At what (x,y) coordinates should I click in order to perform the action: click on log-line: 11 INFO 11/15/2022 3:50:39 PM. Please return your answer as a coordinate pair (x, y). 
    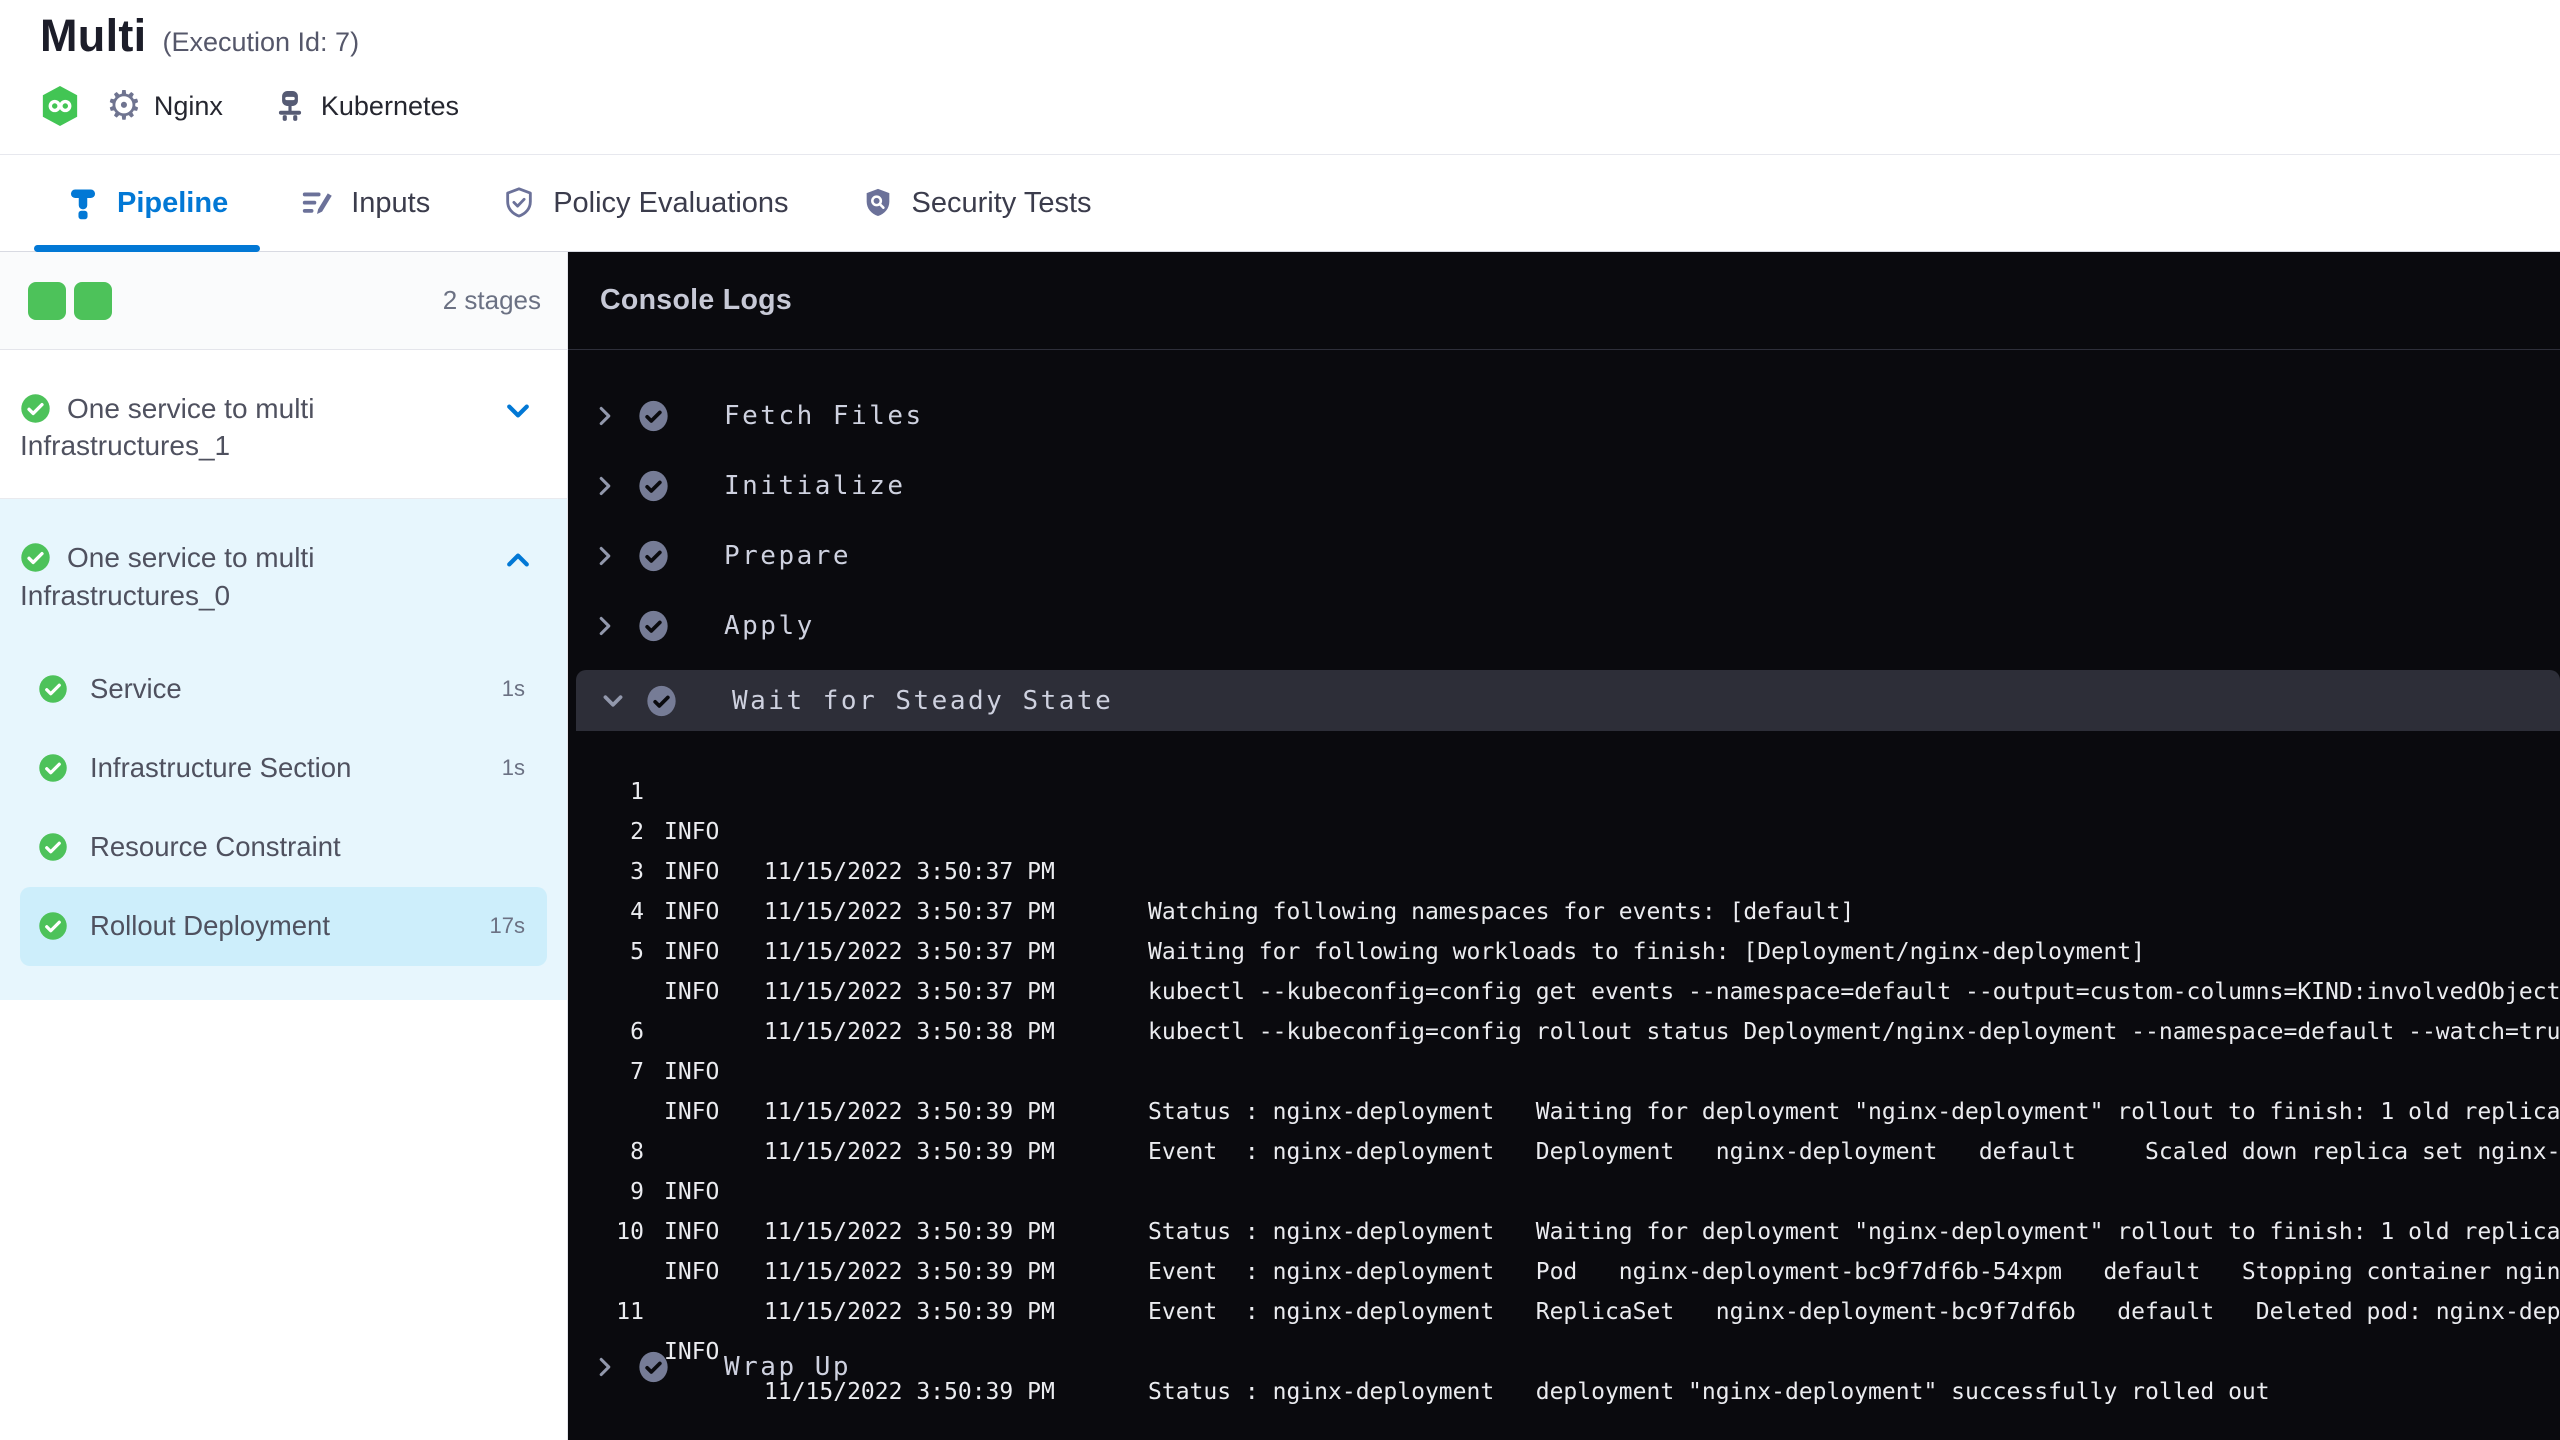
    Looking at the image, I should click on (1564, 1328).